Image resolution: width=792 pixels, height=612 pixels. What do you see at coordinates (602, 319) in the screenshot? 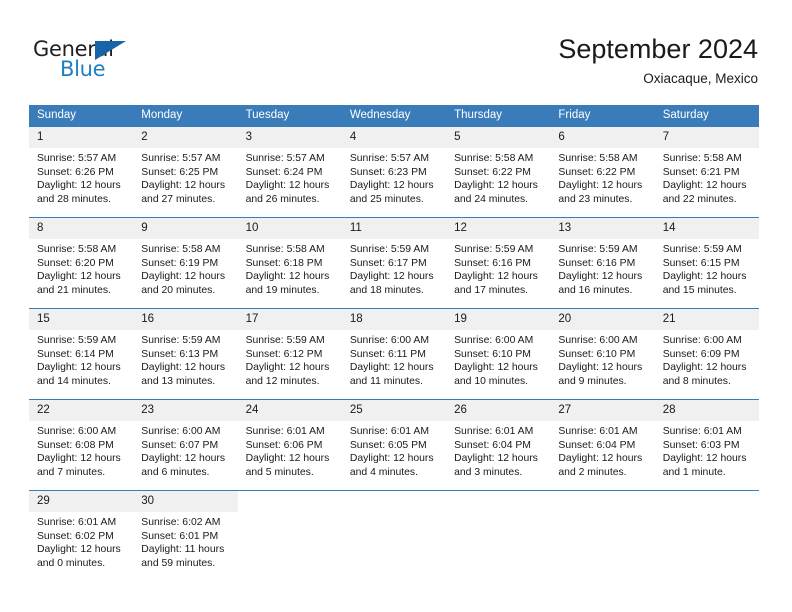
I see `day-number: 20` at bounding box center [602, 319].